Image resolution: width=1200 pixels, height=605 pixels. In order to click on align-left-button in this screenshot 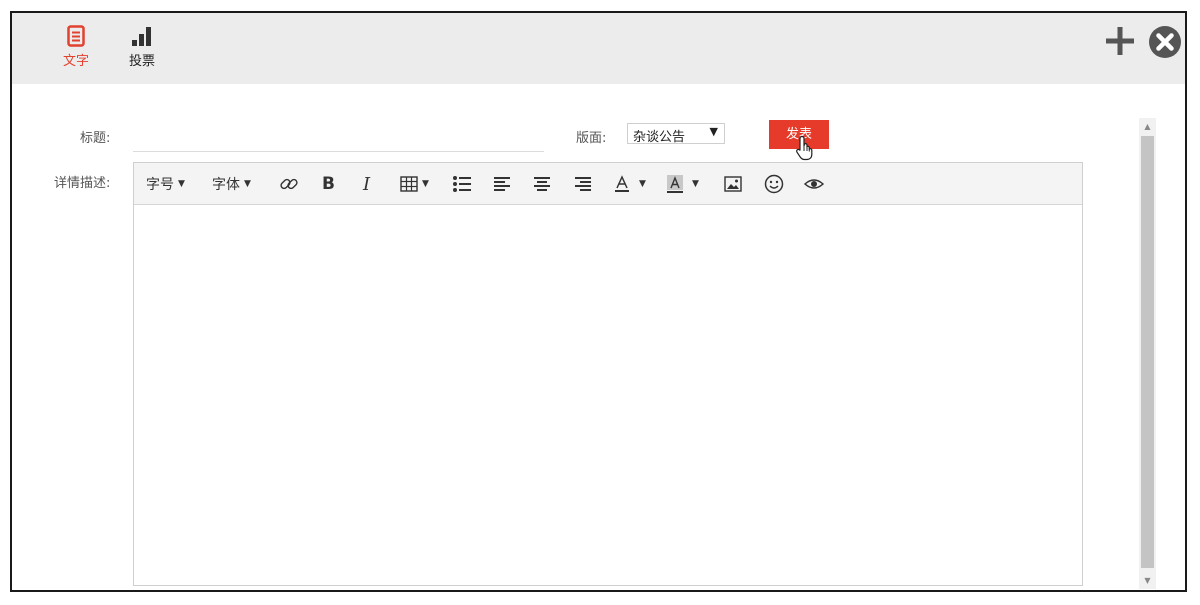, I will do `click(502, 184)`.